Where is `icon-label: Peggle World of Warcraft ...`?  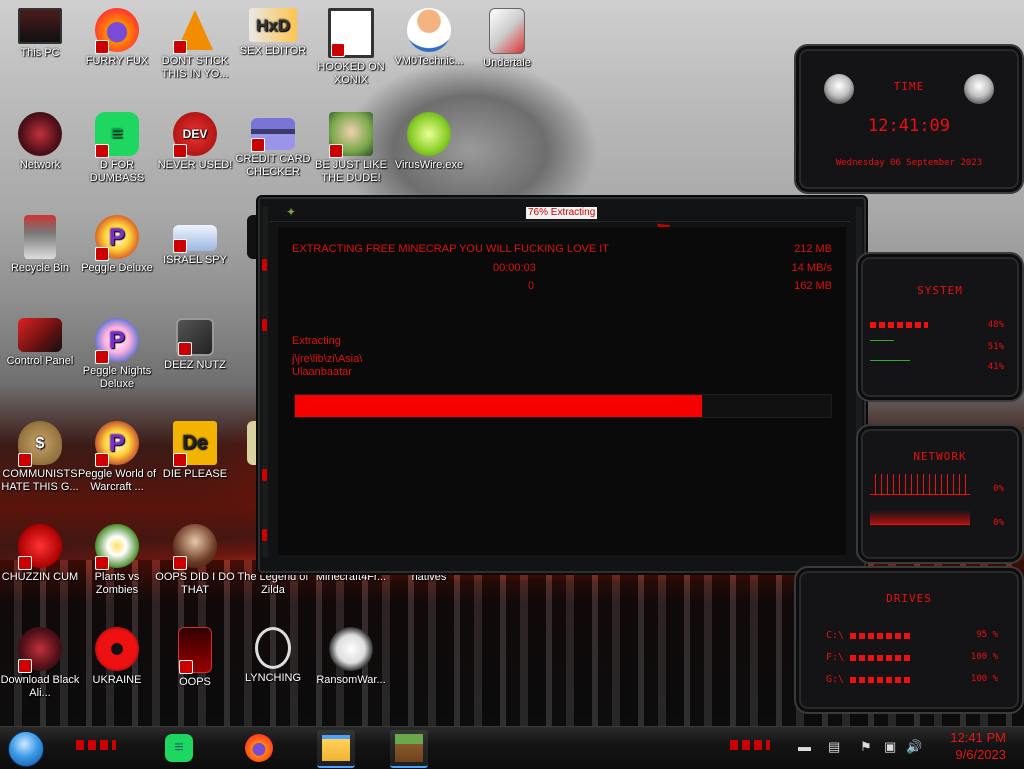
icon-label: Peggle World of Warcraft ... is located at coordinates (117, 480).